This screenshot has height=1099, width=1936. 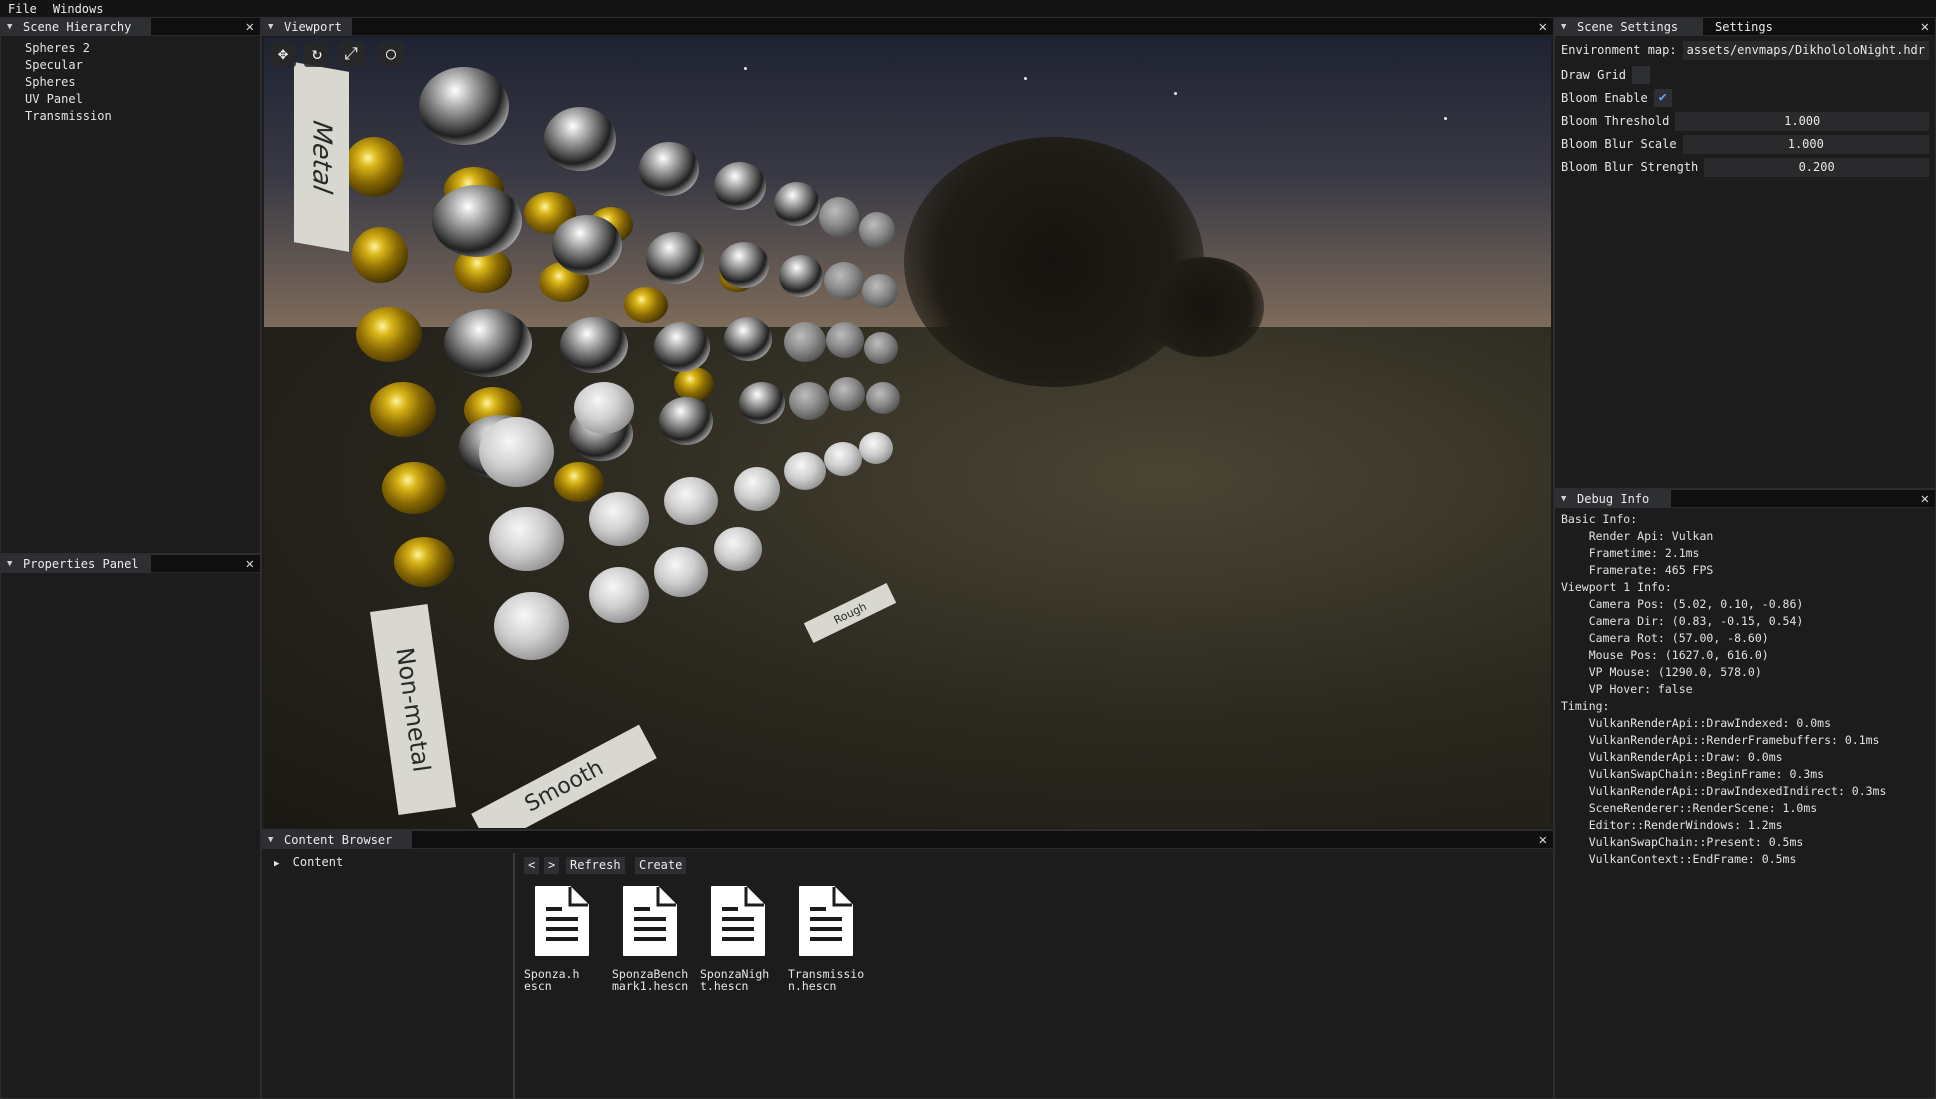 I want to click on scale-tool-icon: ⤢, so click(x=351, y=54).